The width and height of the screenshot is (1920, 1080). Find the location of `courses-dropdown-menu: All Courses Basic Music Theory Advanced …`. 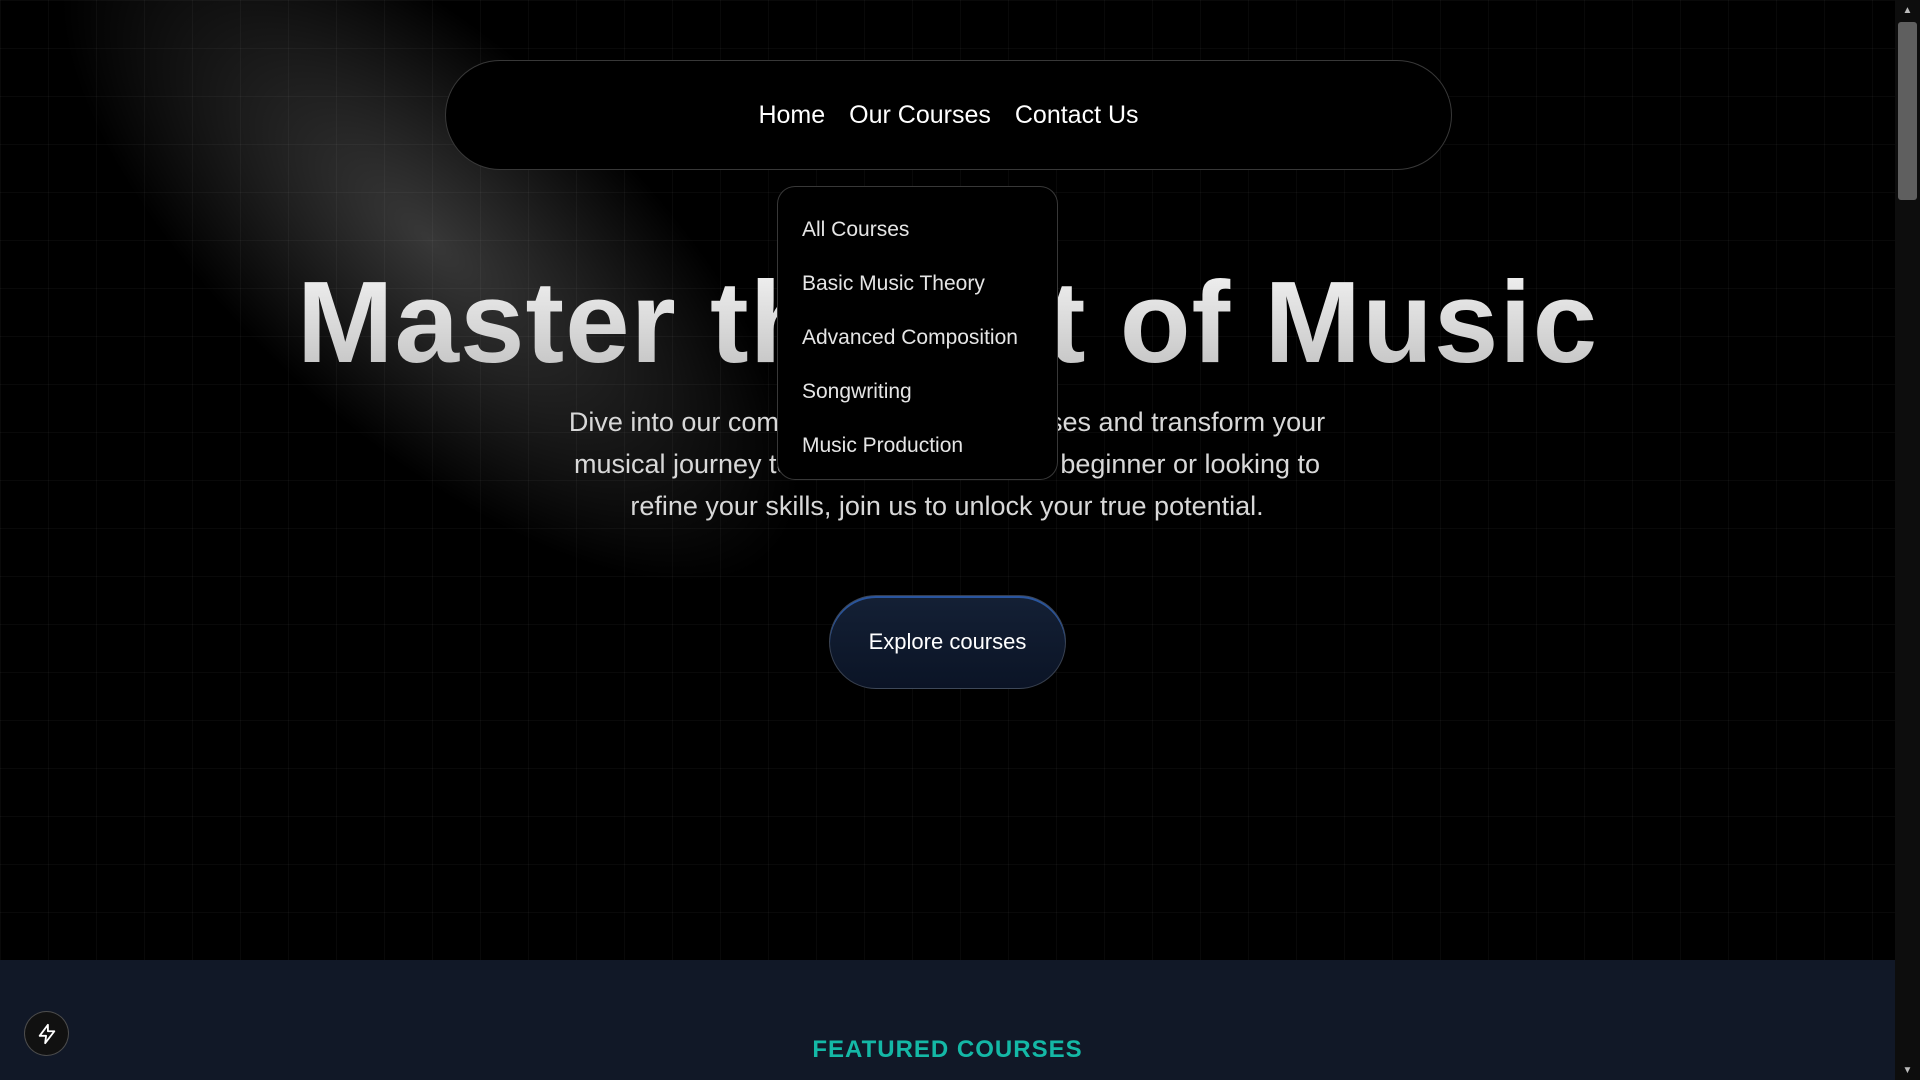

courses-dropdown-menu: All Courses Basic Music Theory Advanced … is located at coordinates (917, 333).